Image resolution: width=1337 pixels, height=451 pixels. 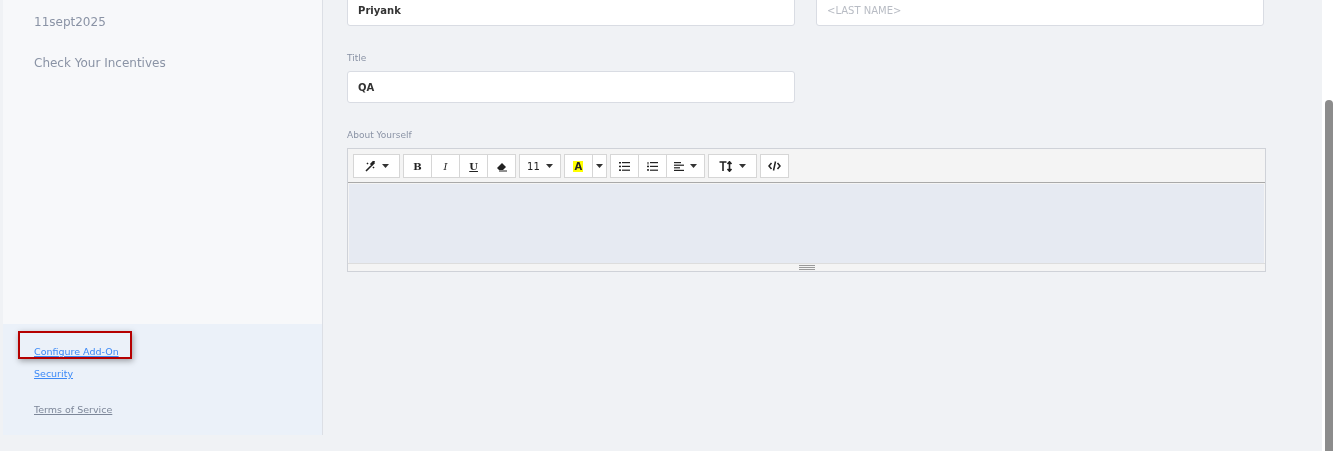 What do you see at coordinates (571, 87) in the screenshot?
I see `title-field: QA` at bounding box center [571, 87].